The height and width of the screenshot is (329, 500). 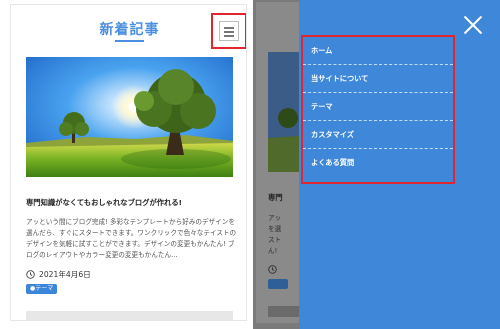 What do you see at coordinates (283, 311) in the screenshot?
I see `dimmed-strip` at bounding box center [283, 311].